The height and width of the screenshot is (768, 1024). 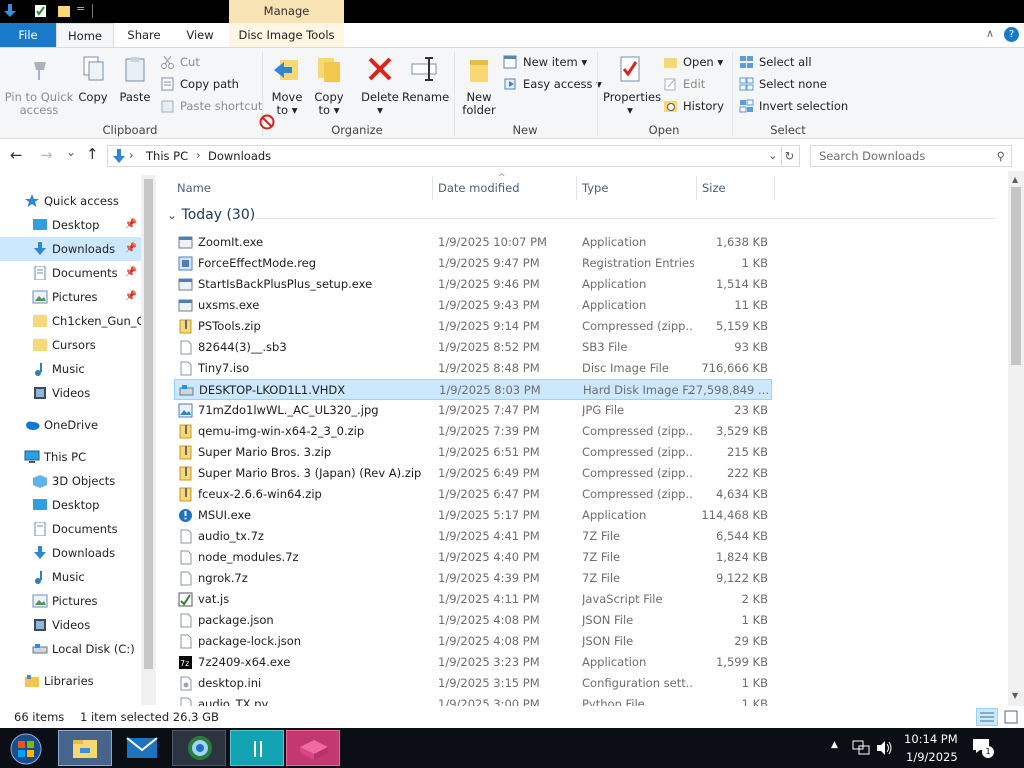 I want to click on cut-button: Cut, so click(x=180, y=62).